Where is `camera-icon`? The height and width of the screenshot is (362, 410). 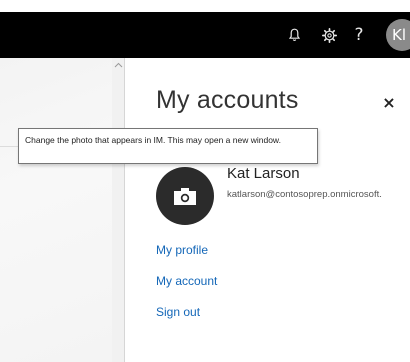
camera-icon is located at coordinates (185, 196).